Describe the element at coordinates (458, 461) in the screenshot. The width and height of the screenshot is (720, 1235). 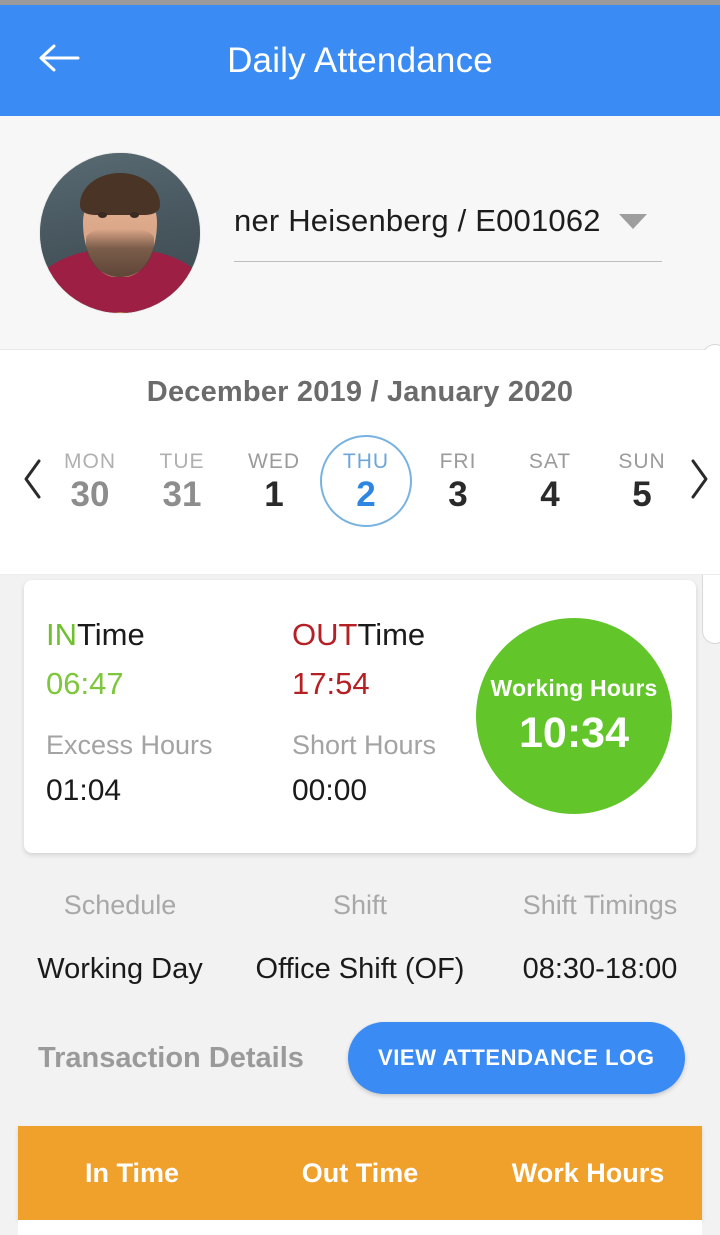
I see `day-of-week: FRI` at that location.